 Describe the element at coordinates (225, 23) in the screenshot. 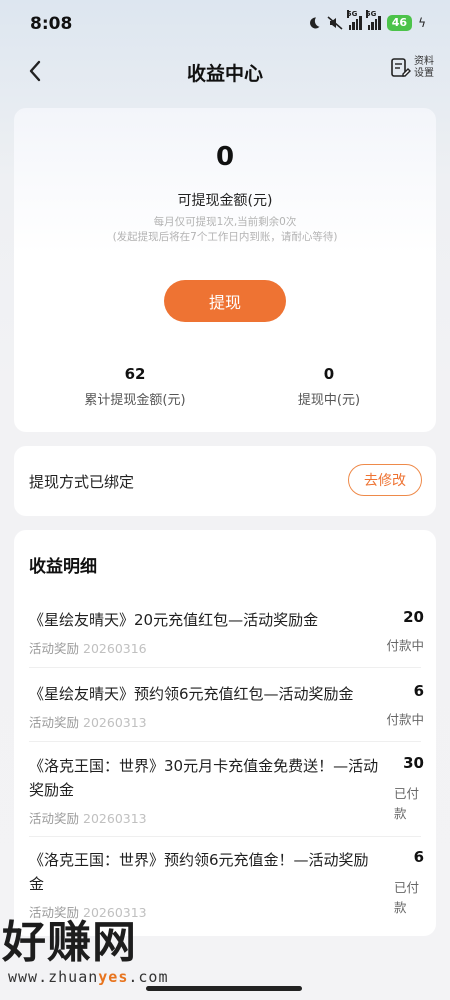

I see `status-bar: 8:08 5G 5G 46 ϟ` at that location.